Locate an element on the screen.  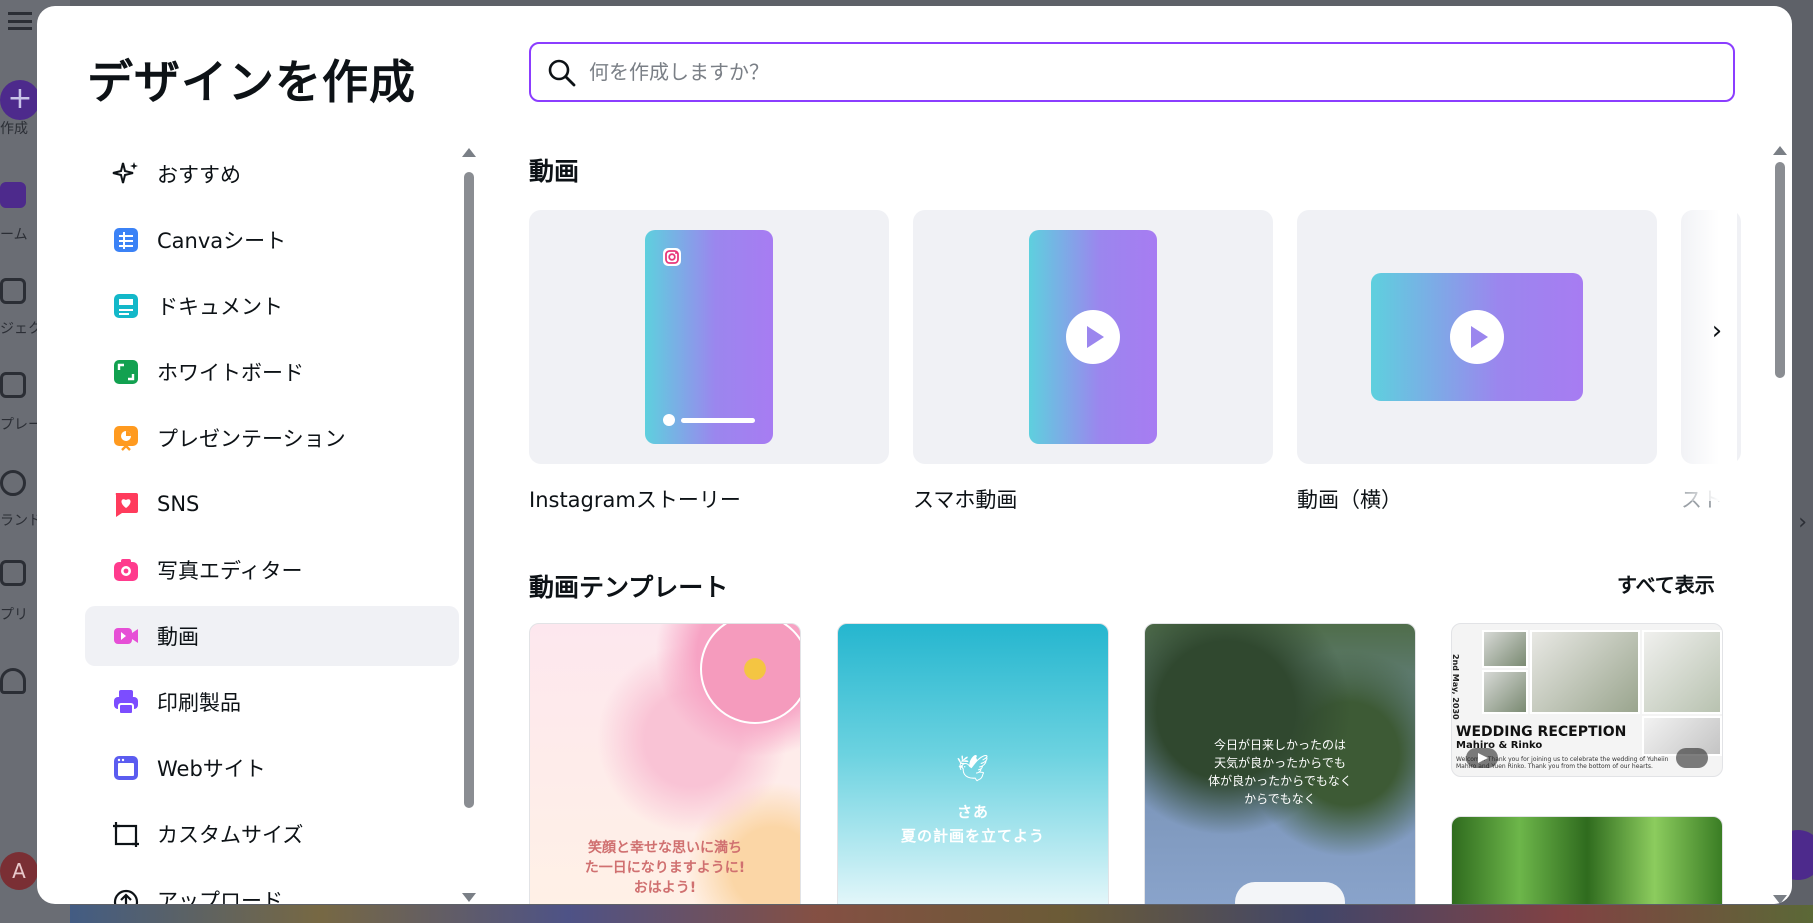
template-caption: 笑顔と幸せな思いに満ち た一日になりますように! おはよう! is located at coordinates (665, 868).